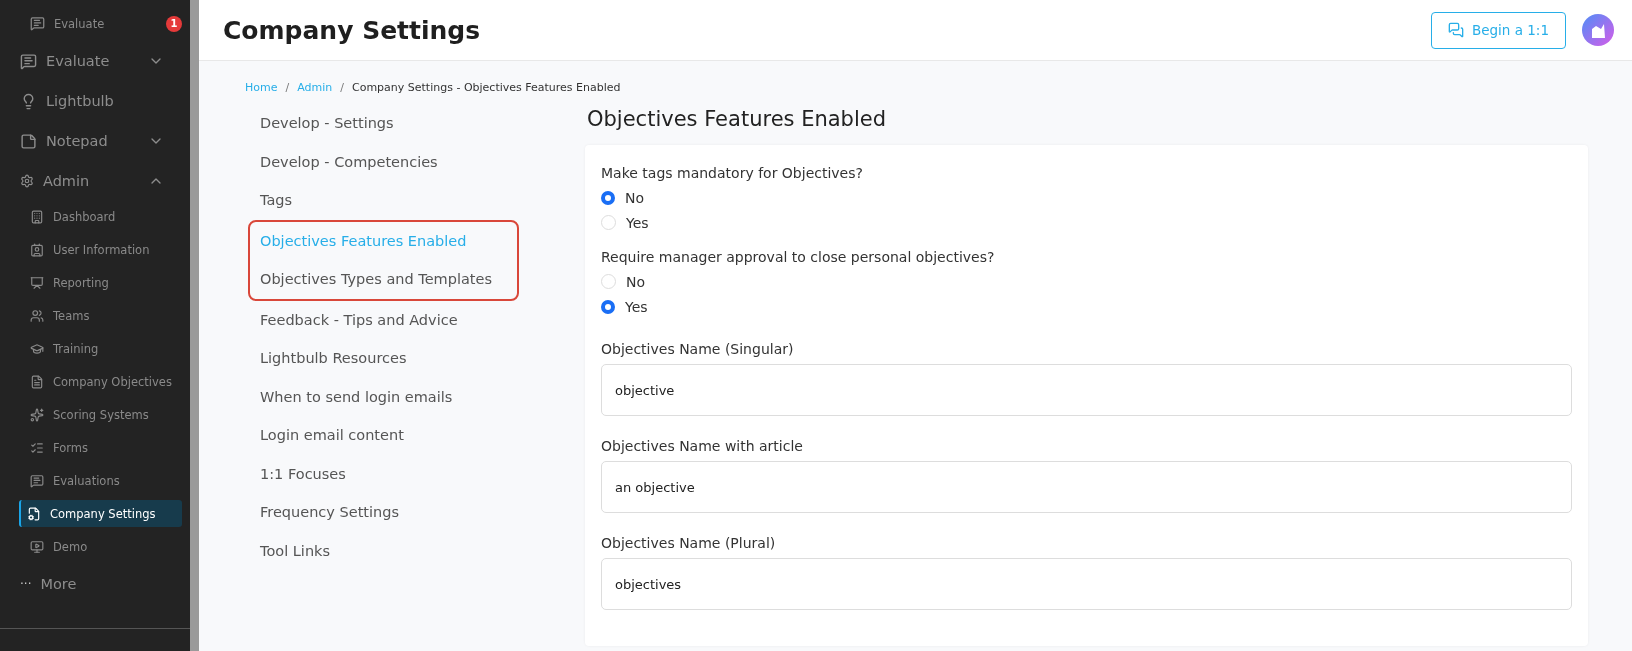  What do you see at coordinates (37, 282) in the screenshot?
I see `presentation-icon` at bounding box center [37, 282].